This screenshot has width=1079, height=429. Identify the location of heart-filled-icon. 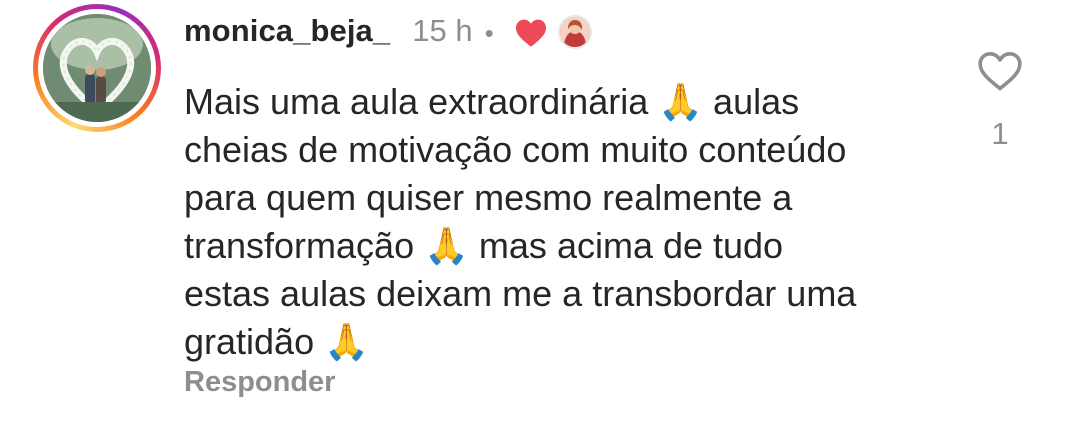
(530, 33).